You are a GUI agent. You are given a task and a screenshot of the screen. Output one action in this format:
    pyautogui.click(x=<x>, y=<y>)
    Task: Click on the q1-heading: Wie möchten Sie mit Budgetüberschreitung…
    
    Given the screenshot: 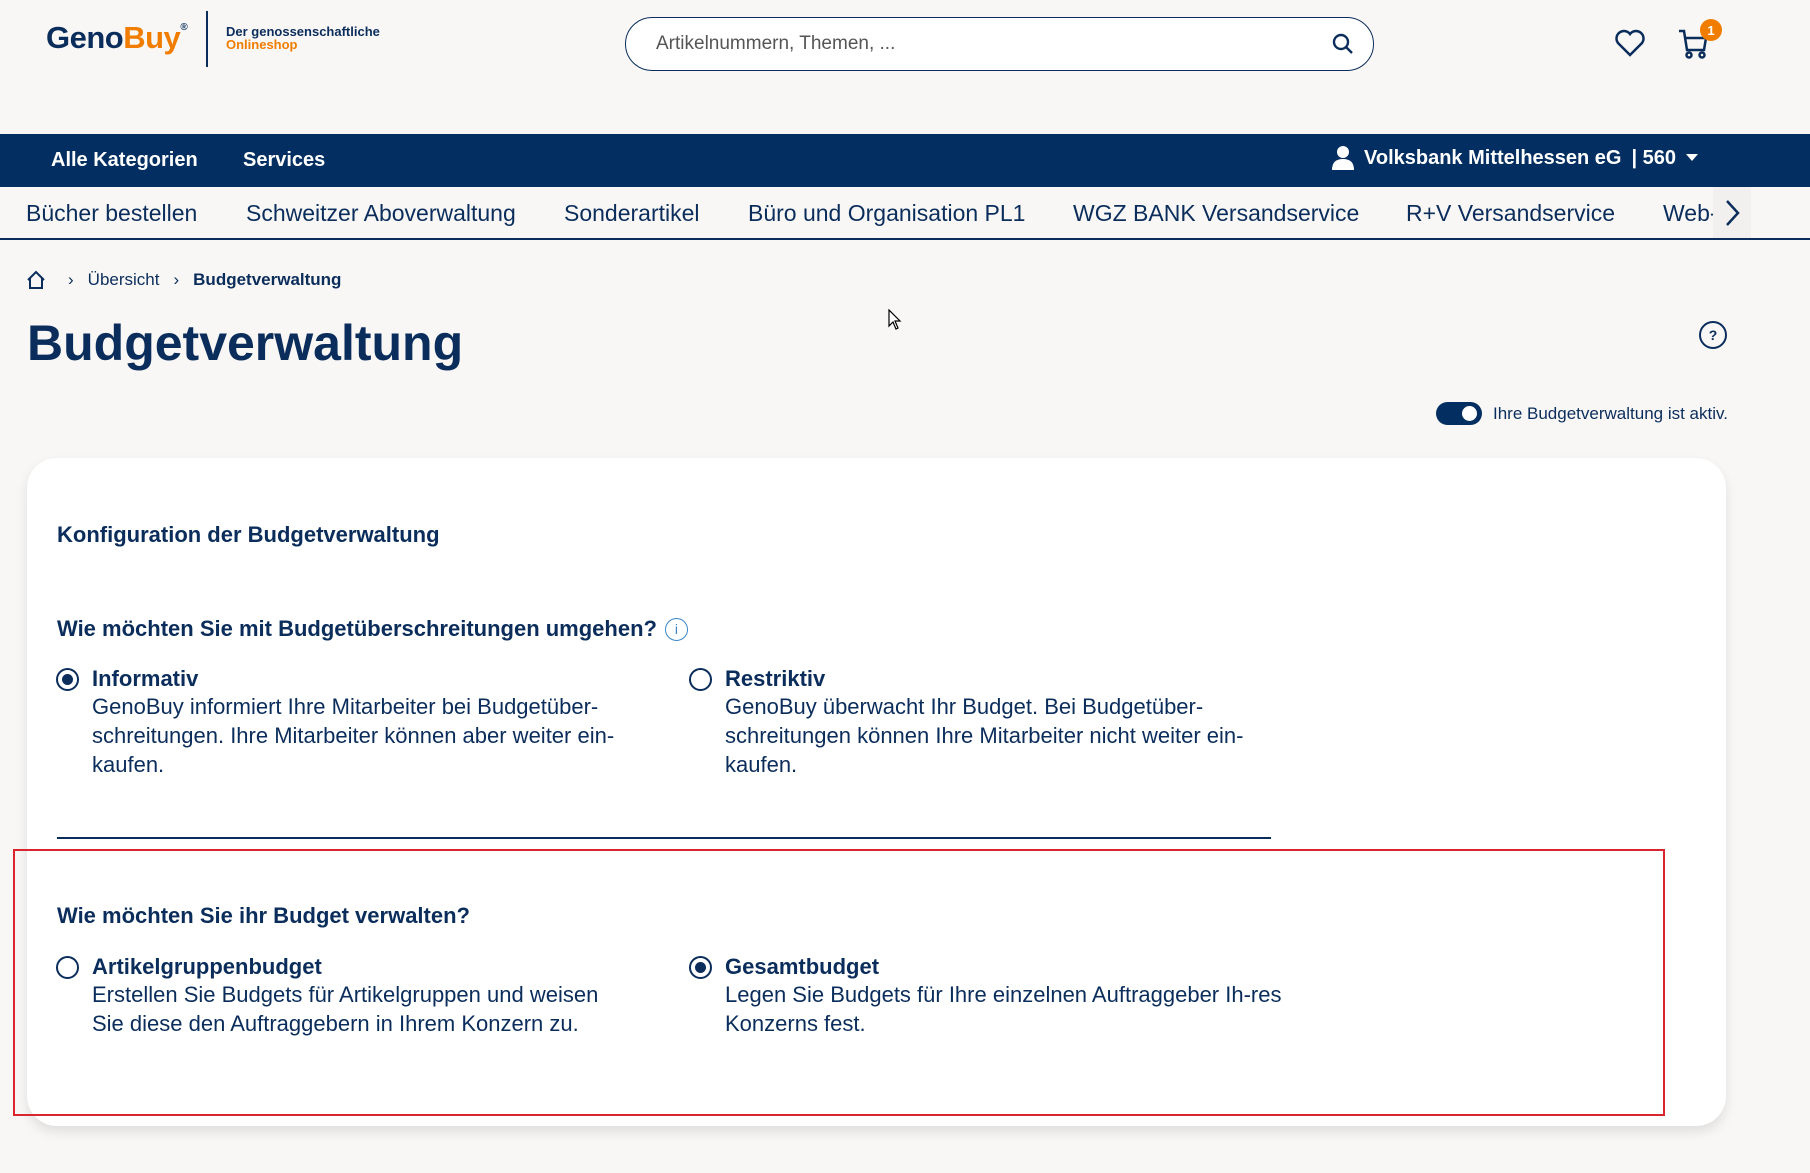 What is the action you would take?
    pyautogui.click(x=372, y=629)
    